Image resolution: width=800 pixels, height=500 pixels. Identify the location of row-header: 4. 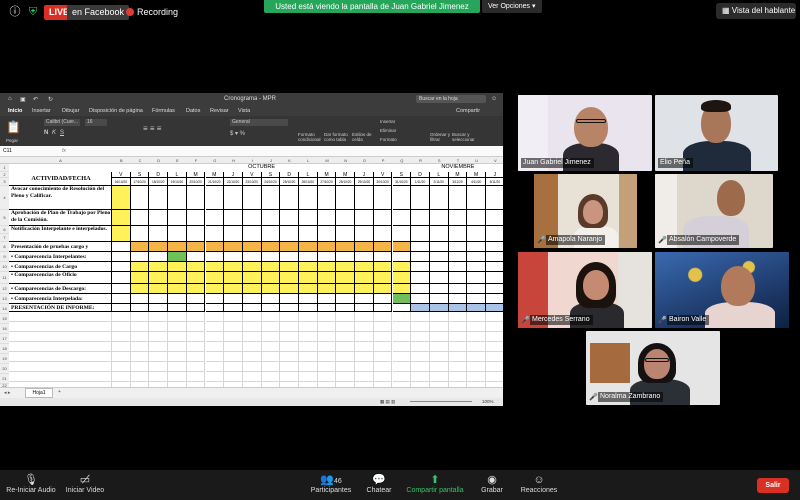
(4, 198).